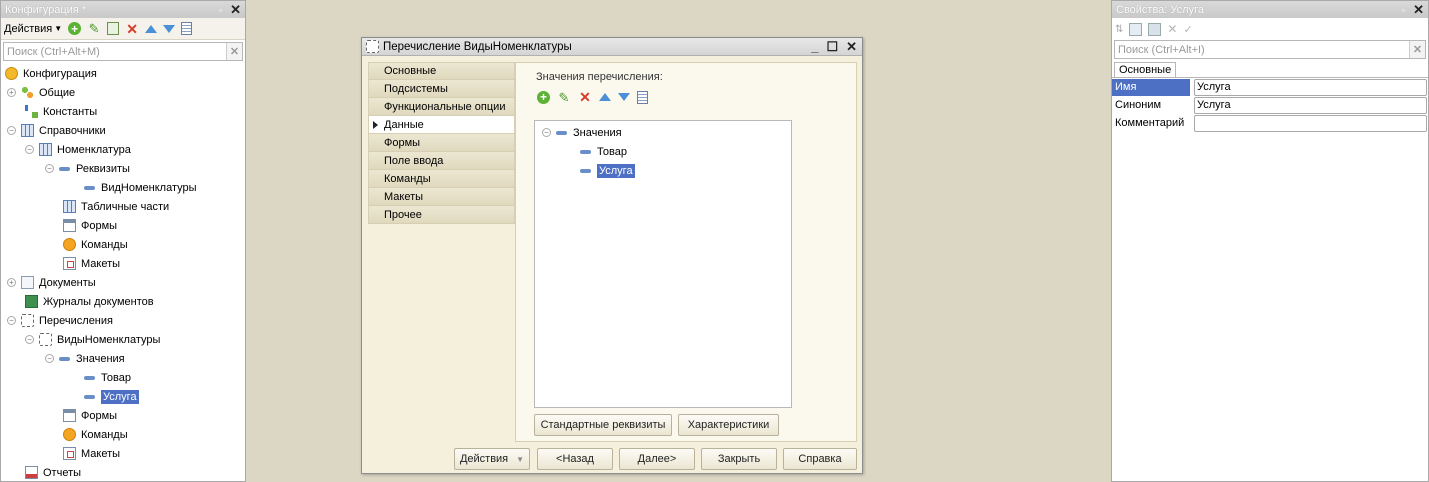 This screenshot has height=482, width=1429. Describe the element at coordinates (739, 459) in the screenshot. I see `close-button: Закрыть` at that location.